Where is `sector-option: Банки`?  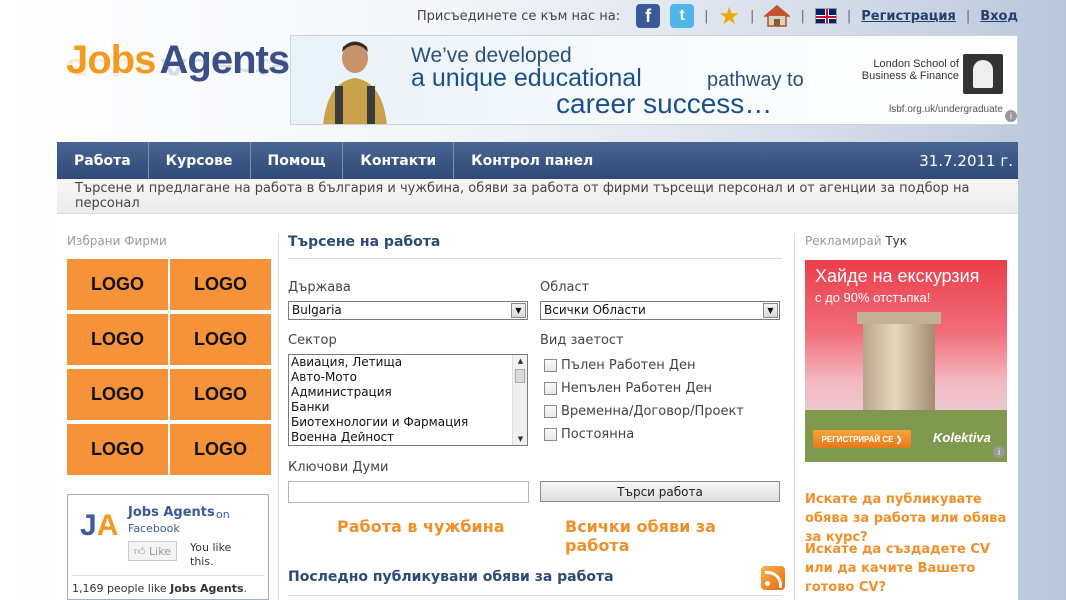 sector-option: Банки is located at coordinates (408, 407).